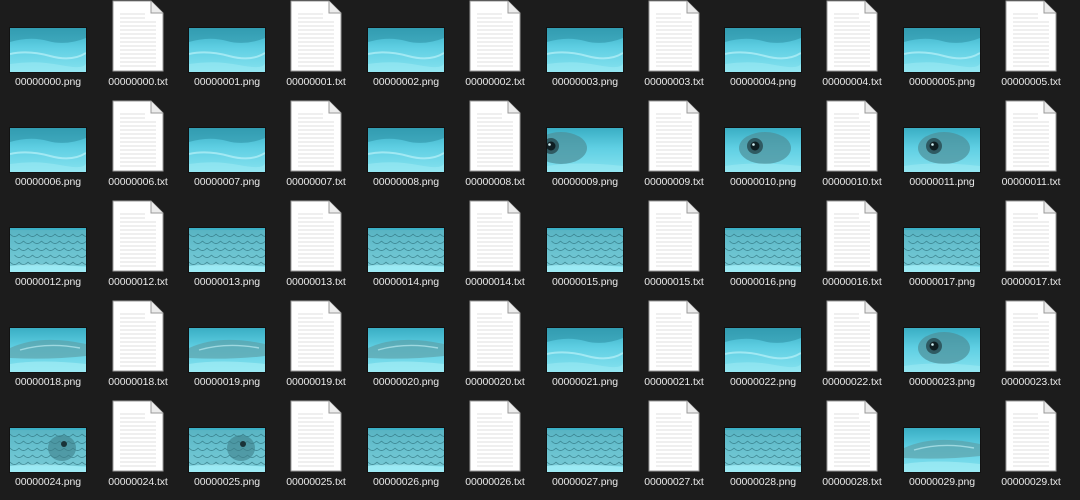  What do you see at coordinates (138, 282) in the screenshot?
I see `file-name-label: 00000012.txt` at bounding box center [138, 282].